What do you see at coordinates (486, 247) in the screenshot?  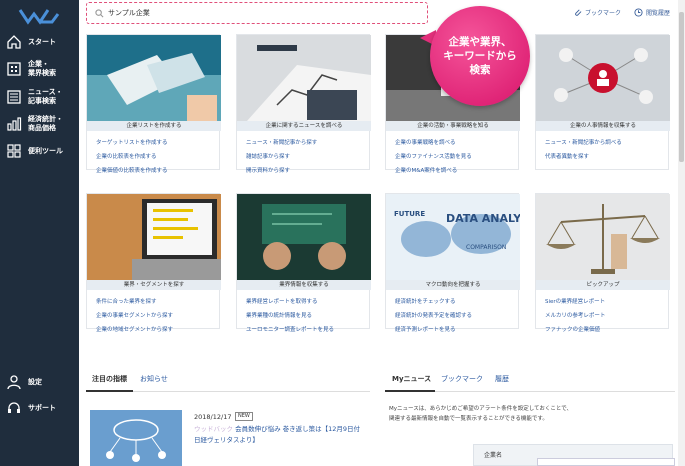 I see `svg-text: COMPARISON` at bounding box center [486, 247].